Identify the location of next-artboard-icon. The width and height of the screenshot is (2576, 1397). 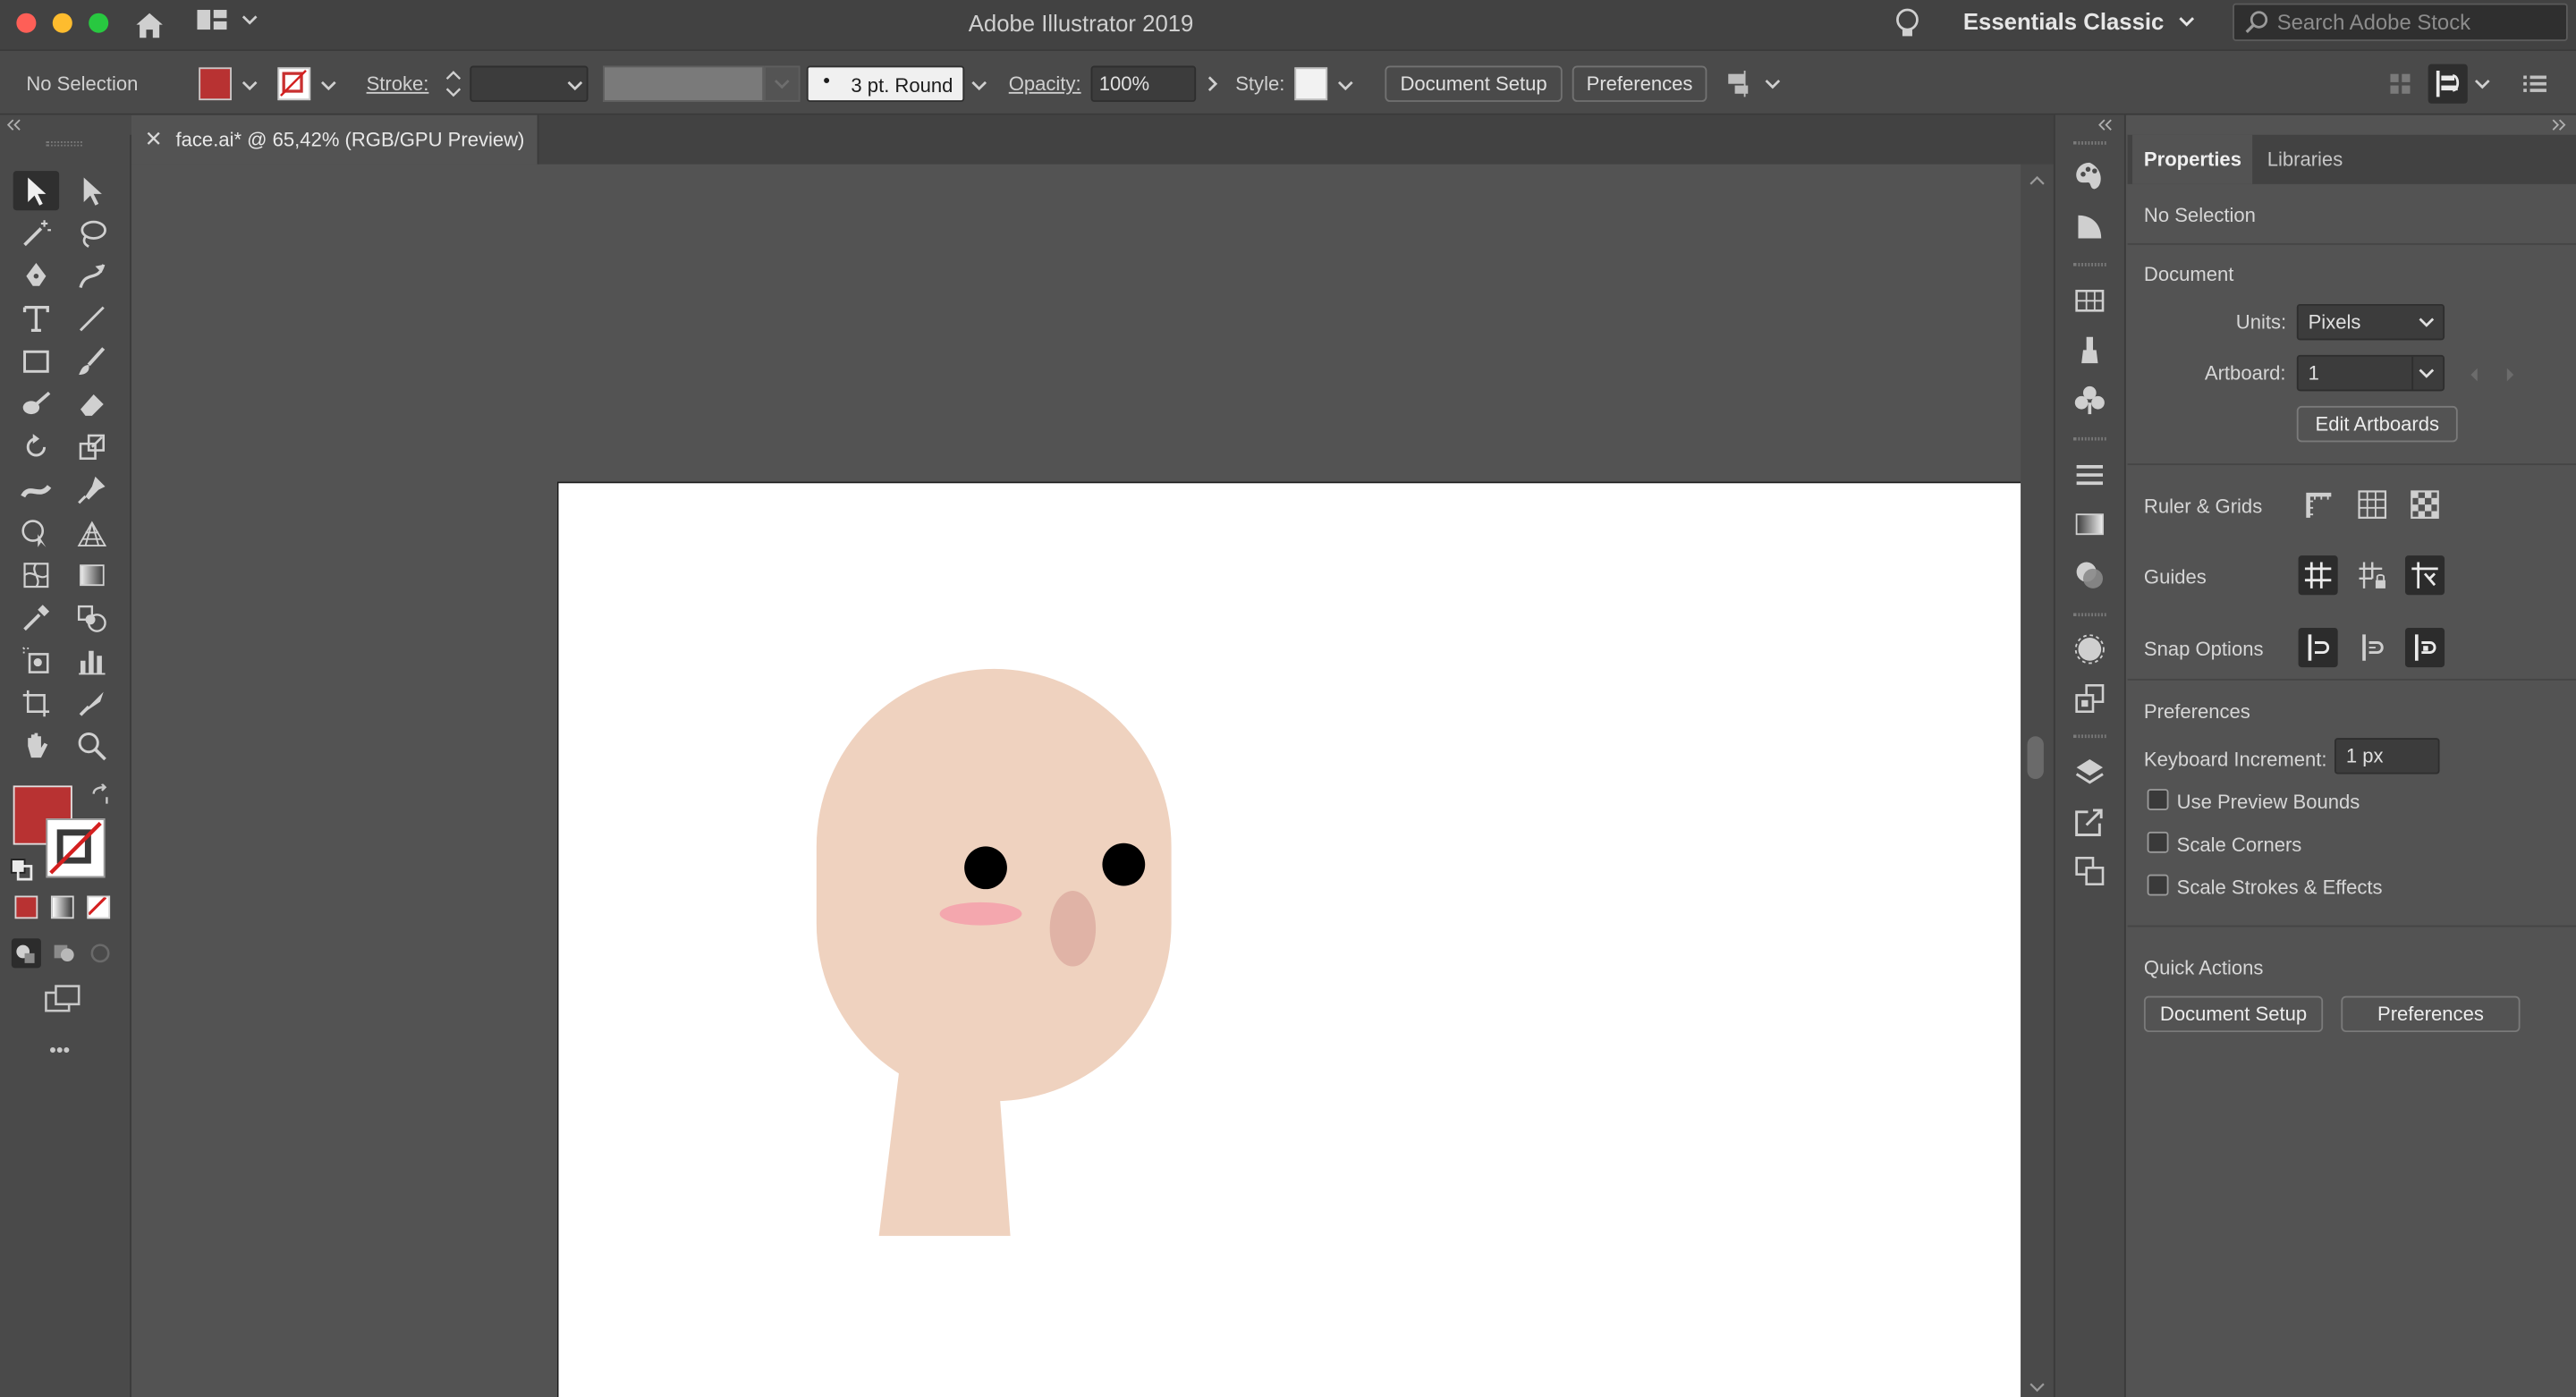
(2510, 374).